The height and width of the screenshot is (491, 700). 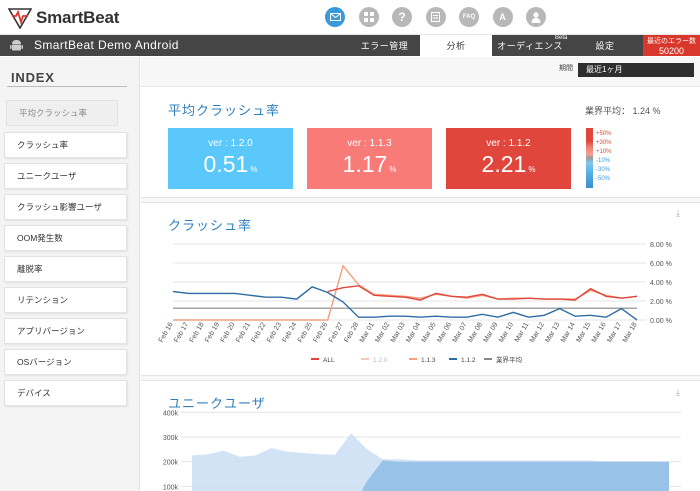 I want to click on y-tick-label: 4.00 %, so click(x=661, y=283).